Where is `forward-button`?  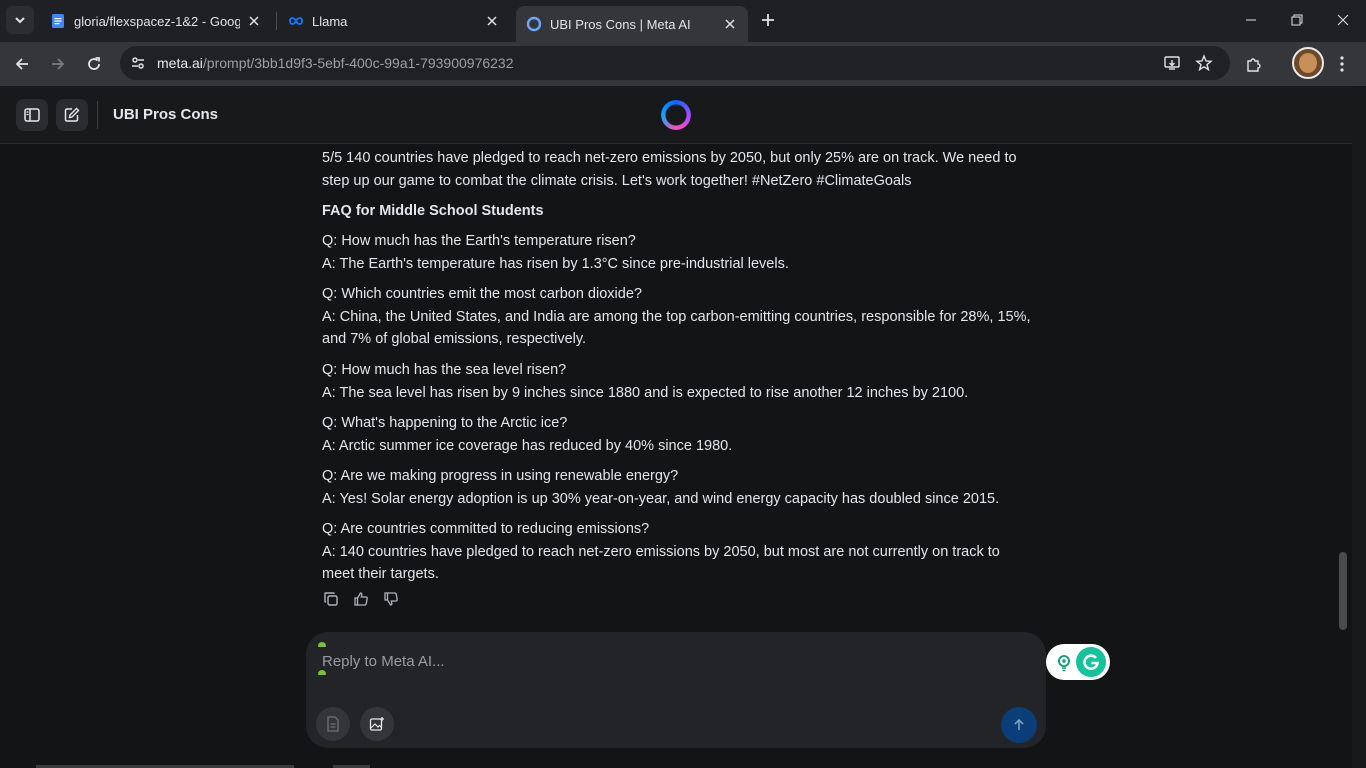
forward-button is located at coordinates (58, 64).